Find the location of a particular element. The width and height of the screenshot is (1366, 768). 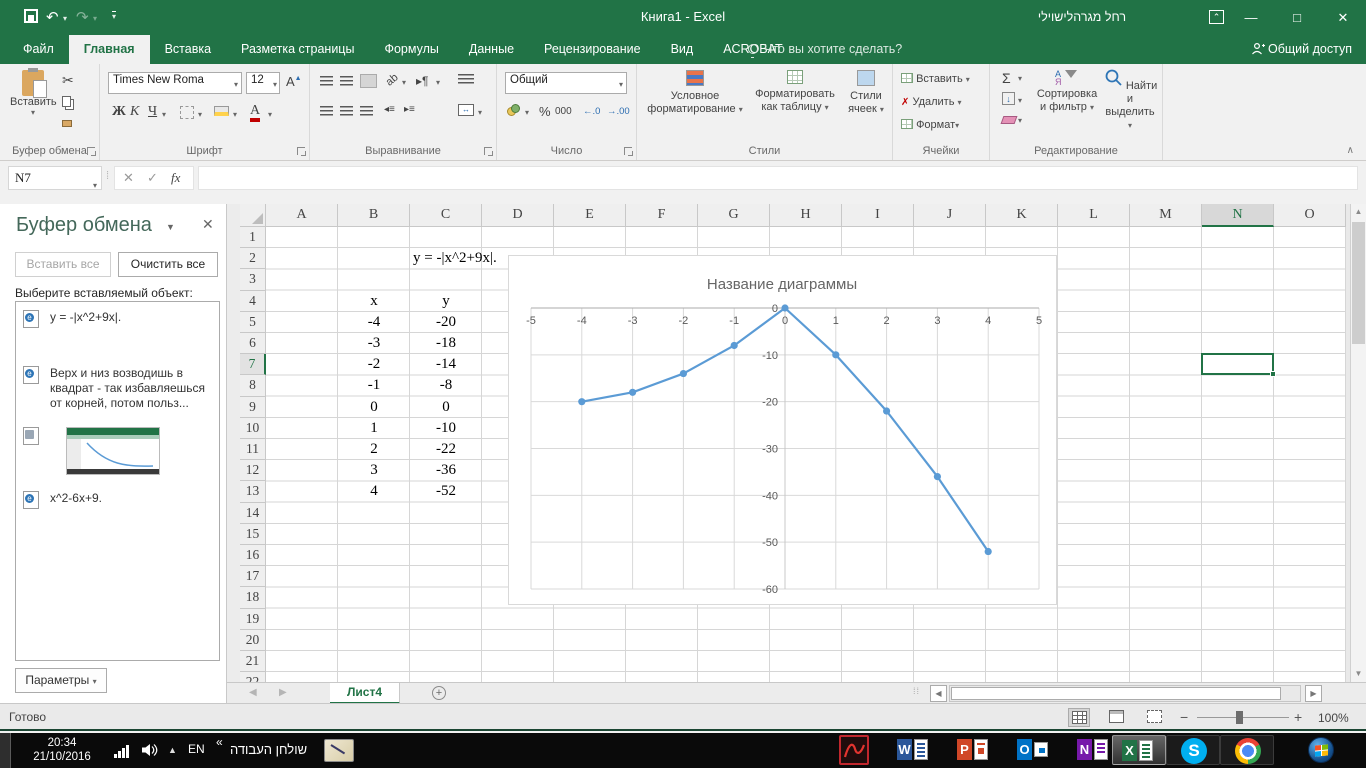

font-size-combo: 12 ▾ is located at coordinates (263, 83).